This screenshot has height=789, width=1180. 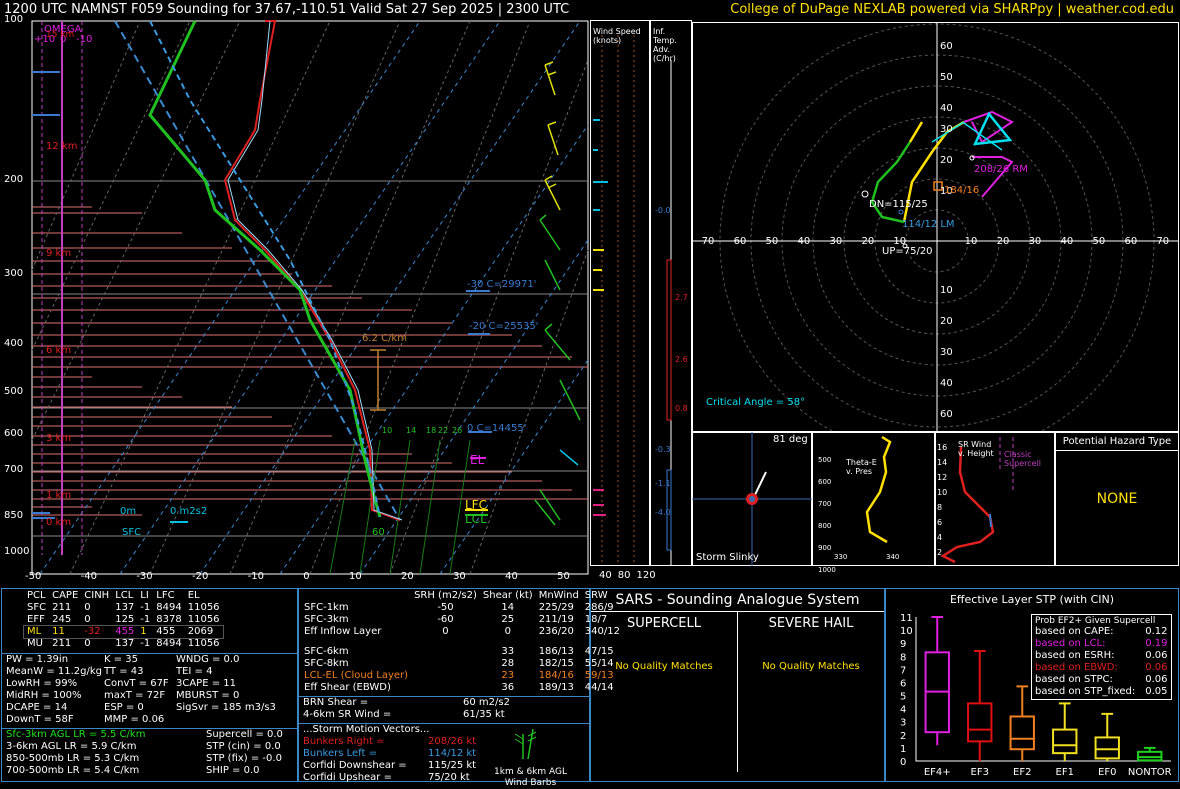 I want to click on kin-row: Eff Shear (EBWD) 36 189/13 44/14, so click(x=459, y=687).